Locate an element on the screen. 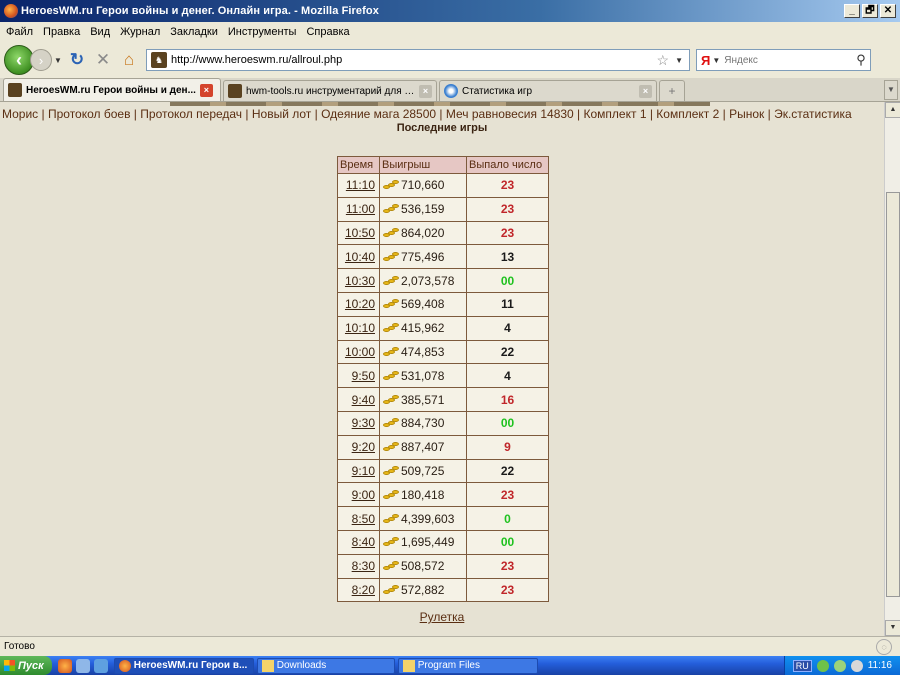  winnings-value: 864,020 is located at coordinates (423, 232).